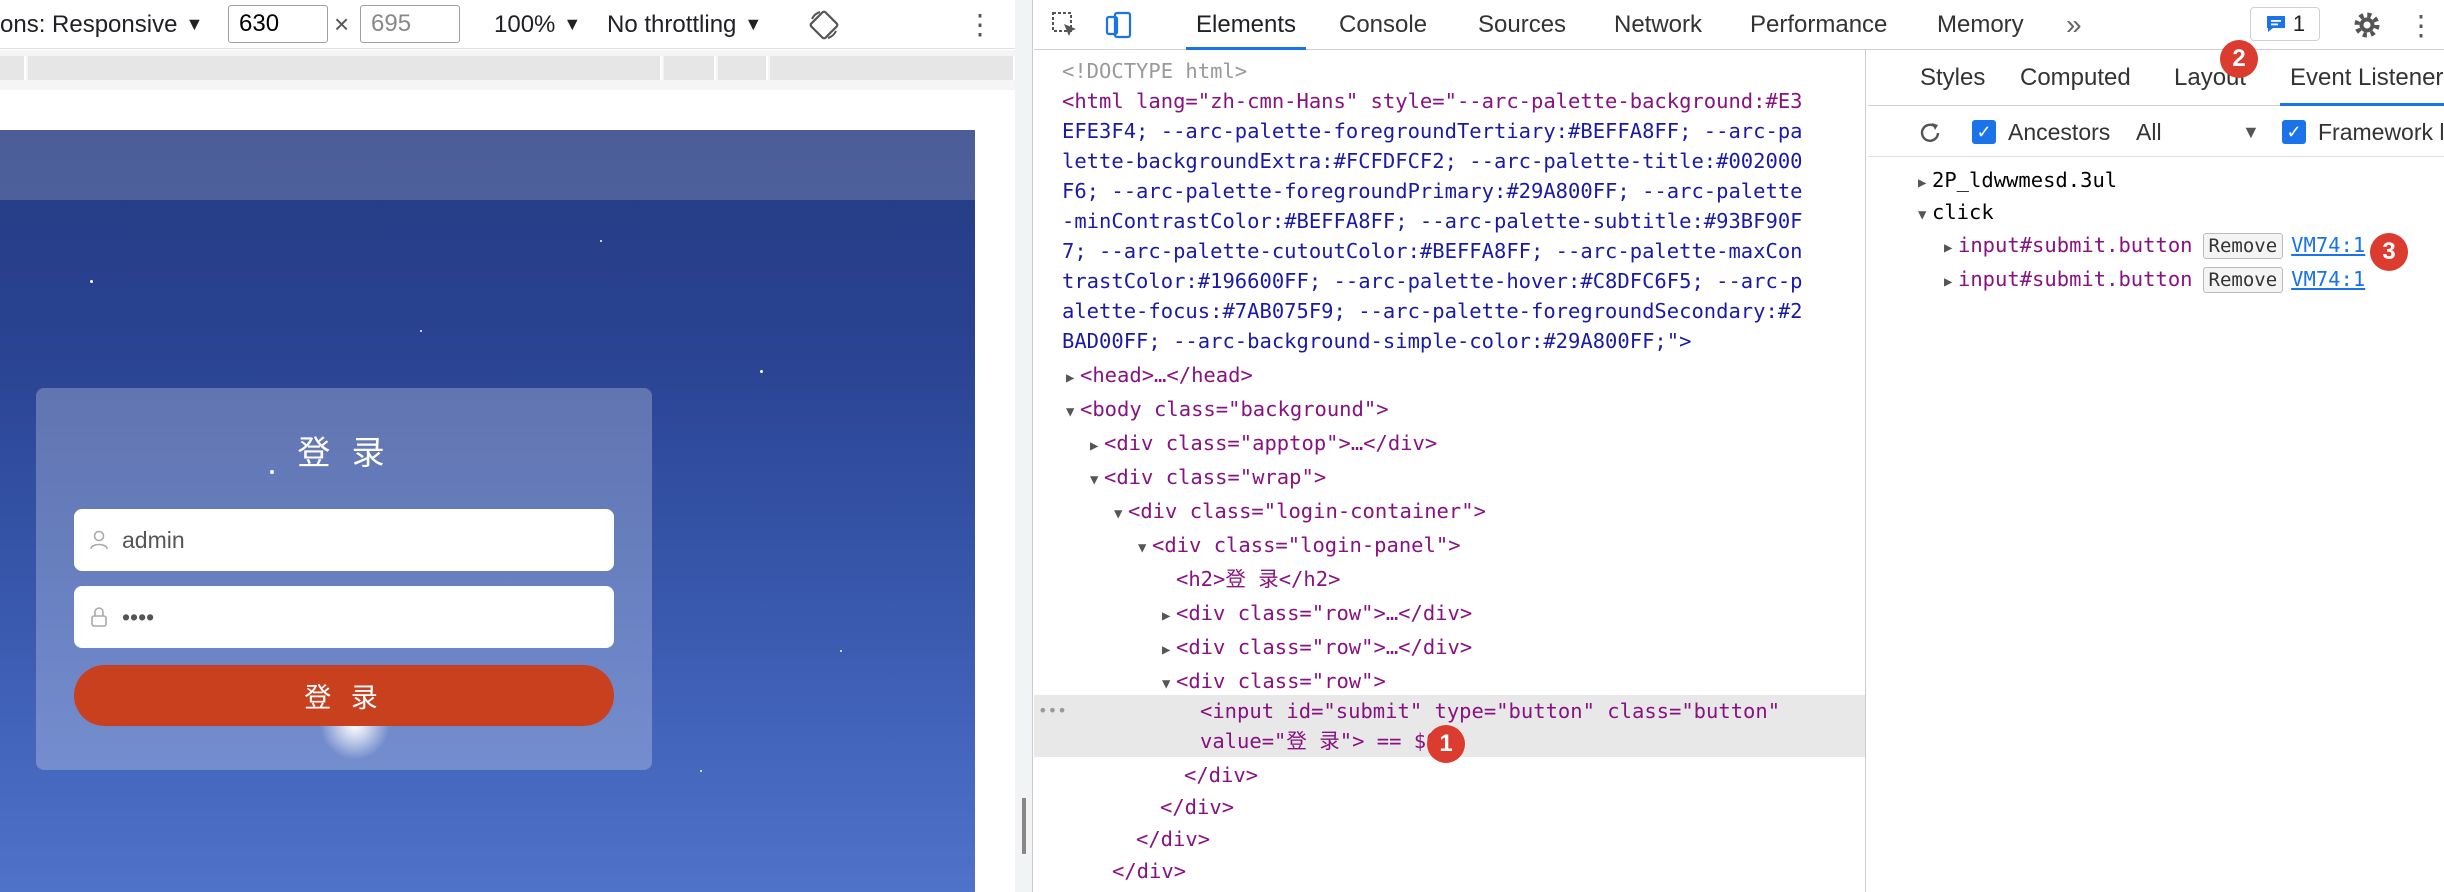 This screenshot has width=2444, height=892. I want to click on more-tabs-icon: », so click(2074, 25).